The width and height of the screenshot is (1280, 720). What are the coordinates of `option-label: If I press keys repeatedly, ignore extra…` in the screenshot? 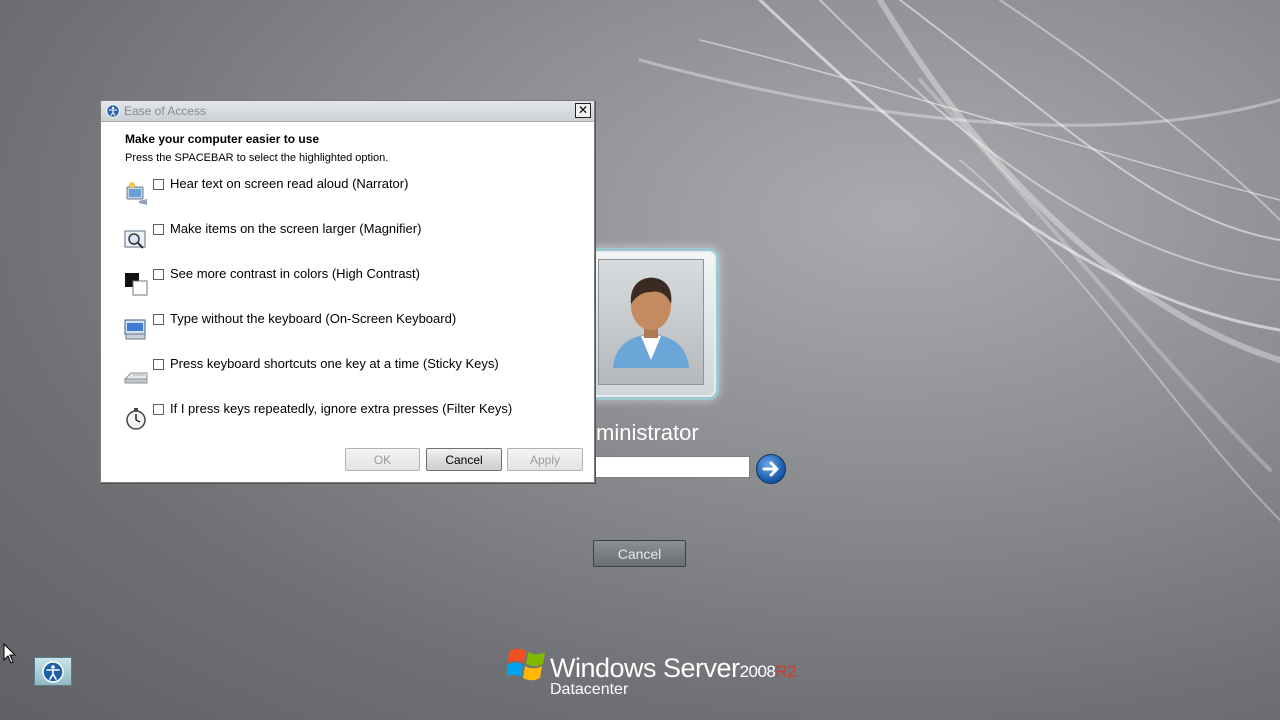 It's located at (341, 408).